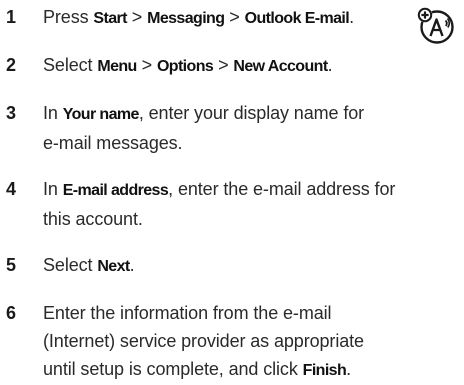 The image size is (464, 385). Describe the element at coordinates (11, 189) in the screenshot. I see `step-number: 4` at that location.